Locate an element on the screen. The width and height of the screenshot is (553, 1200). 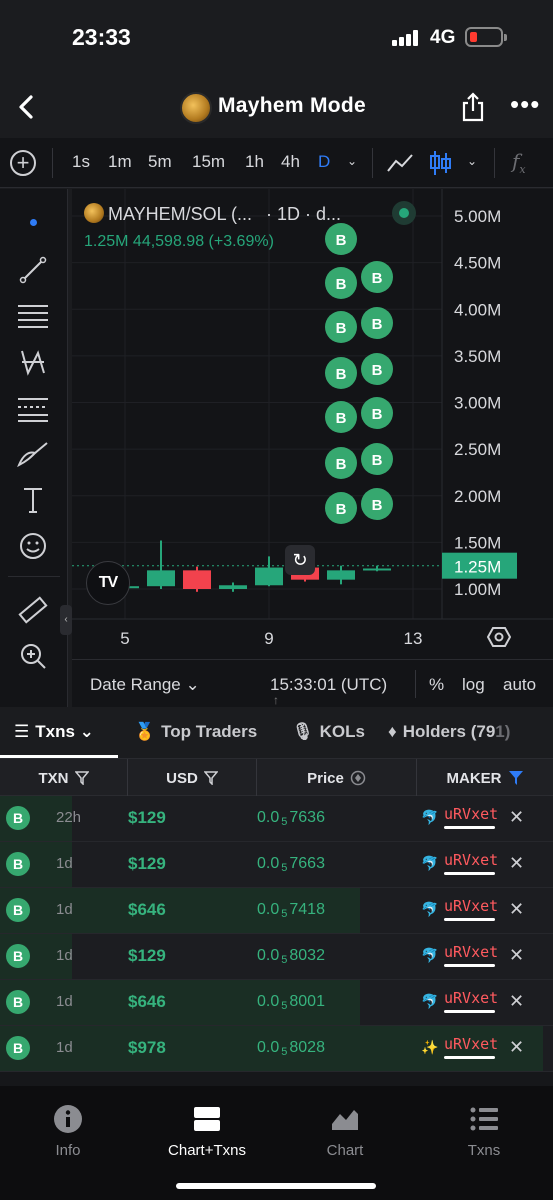
add-indicator-icon: + is located at coordinates (23, 163).